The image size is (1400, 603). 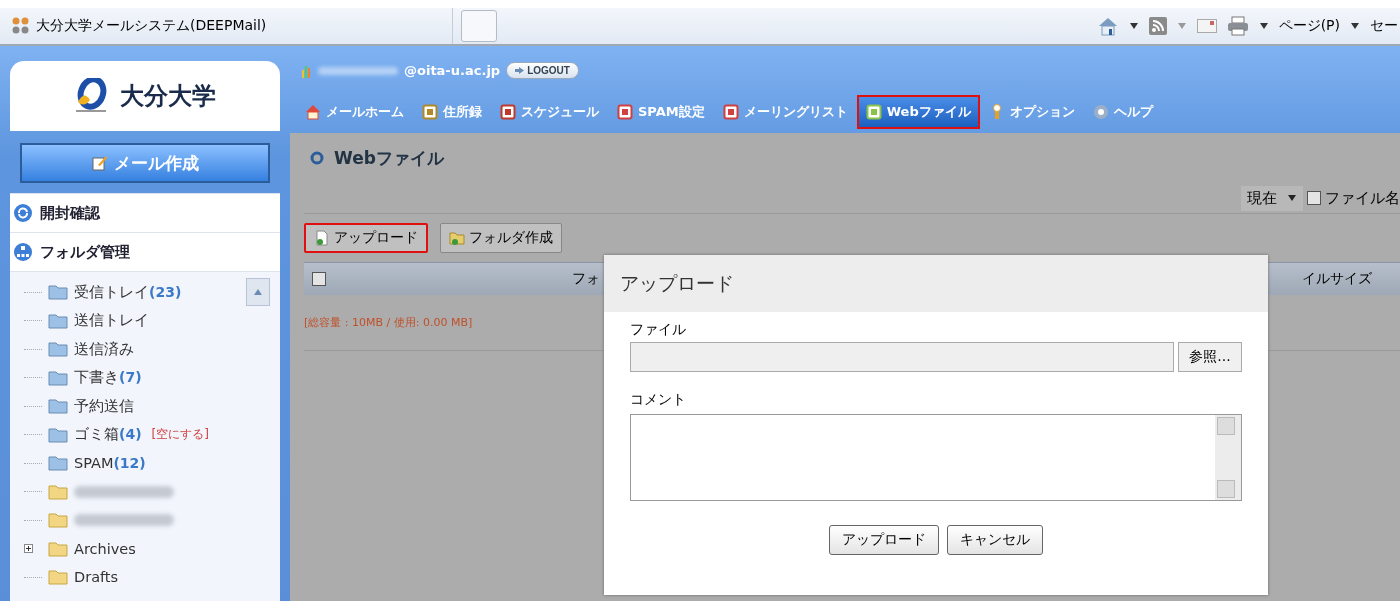 I want to click on read-receipt-link: 開封確認, so click(x=145, y=212).